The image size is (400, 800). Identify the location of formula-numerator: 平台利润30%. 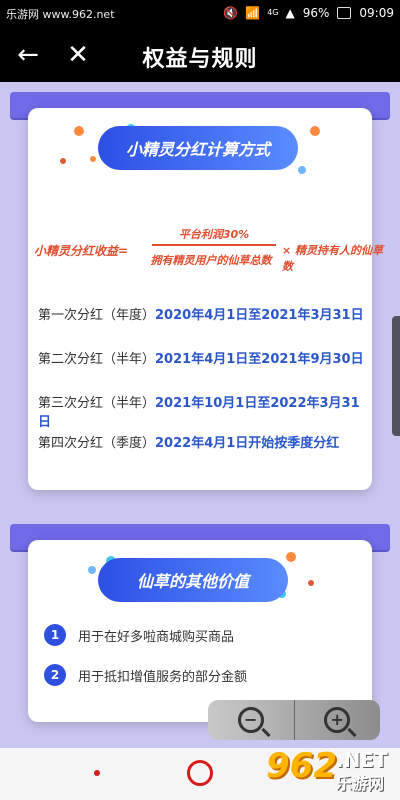
(214, 234).